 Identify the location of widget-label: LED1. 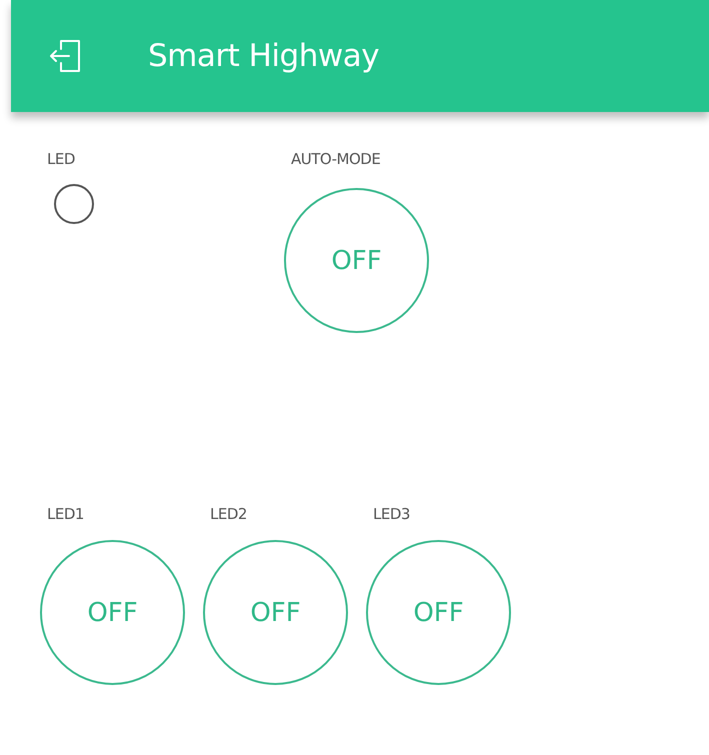
(65, 514).